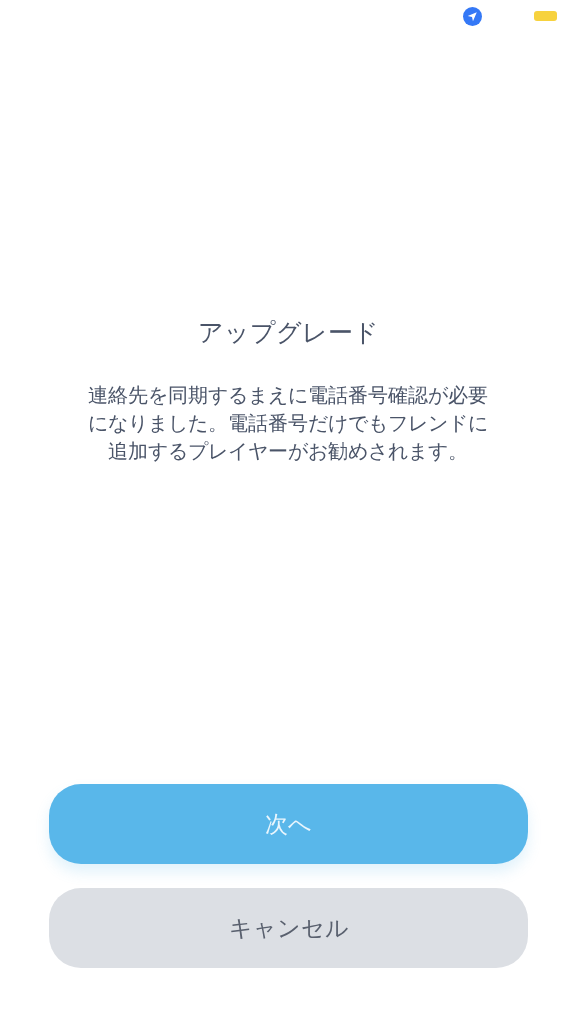 Image resolution: width=576 pixels, height=1024 pixels. What do you see at coordinates (288, 333) in the screenshot?
I see `dialog-title: アップグレード` at bounding box center [288, 333].